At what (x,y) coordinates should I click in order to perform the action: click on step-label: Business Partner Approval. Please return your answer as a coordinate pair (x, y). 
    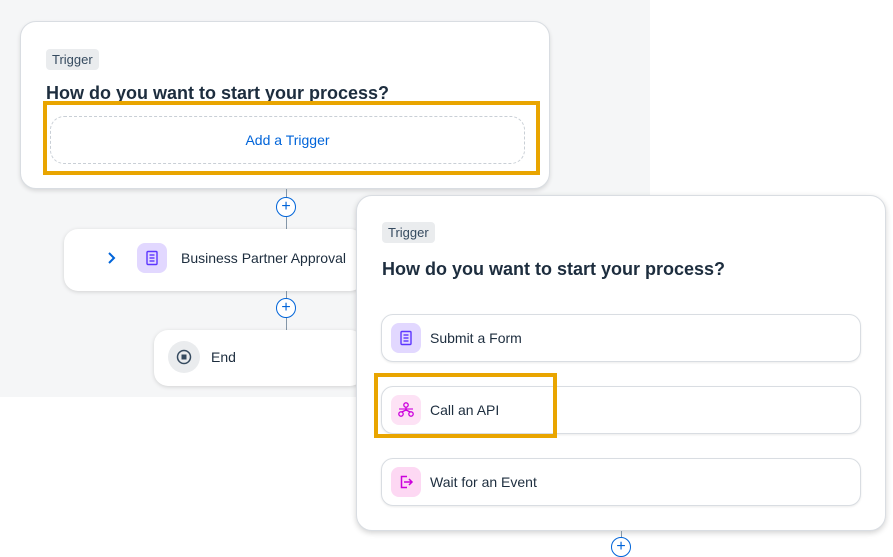
    Looking at the image, I should click on (263, 258).